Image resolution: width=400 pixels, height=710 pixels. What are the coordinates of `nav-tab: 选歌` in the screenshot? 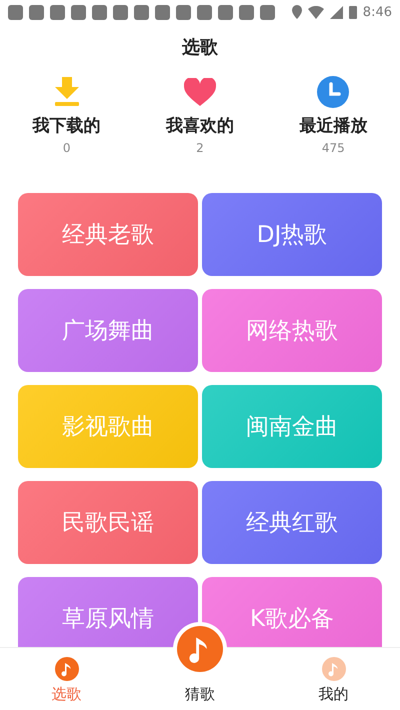 It's located at (66, 679).